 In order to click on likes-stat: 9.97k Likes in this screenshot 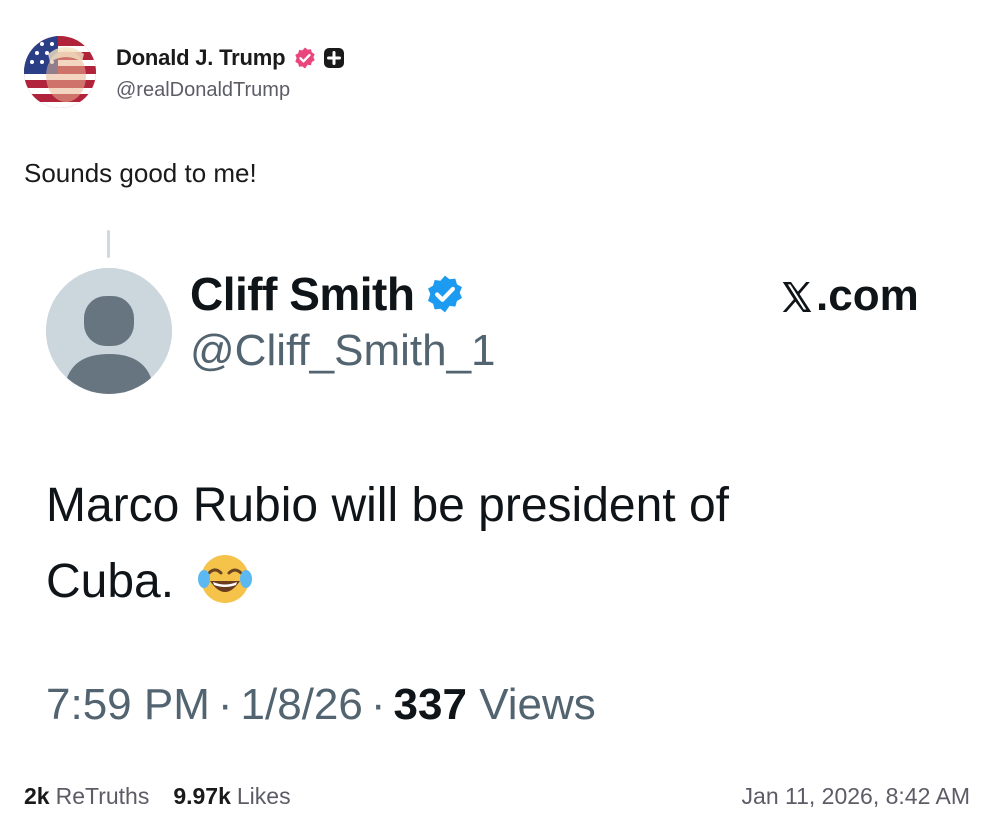, I will do `click(231, 796)`.